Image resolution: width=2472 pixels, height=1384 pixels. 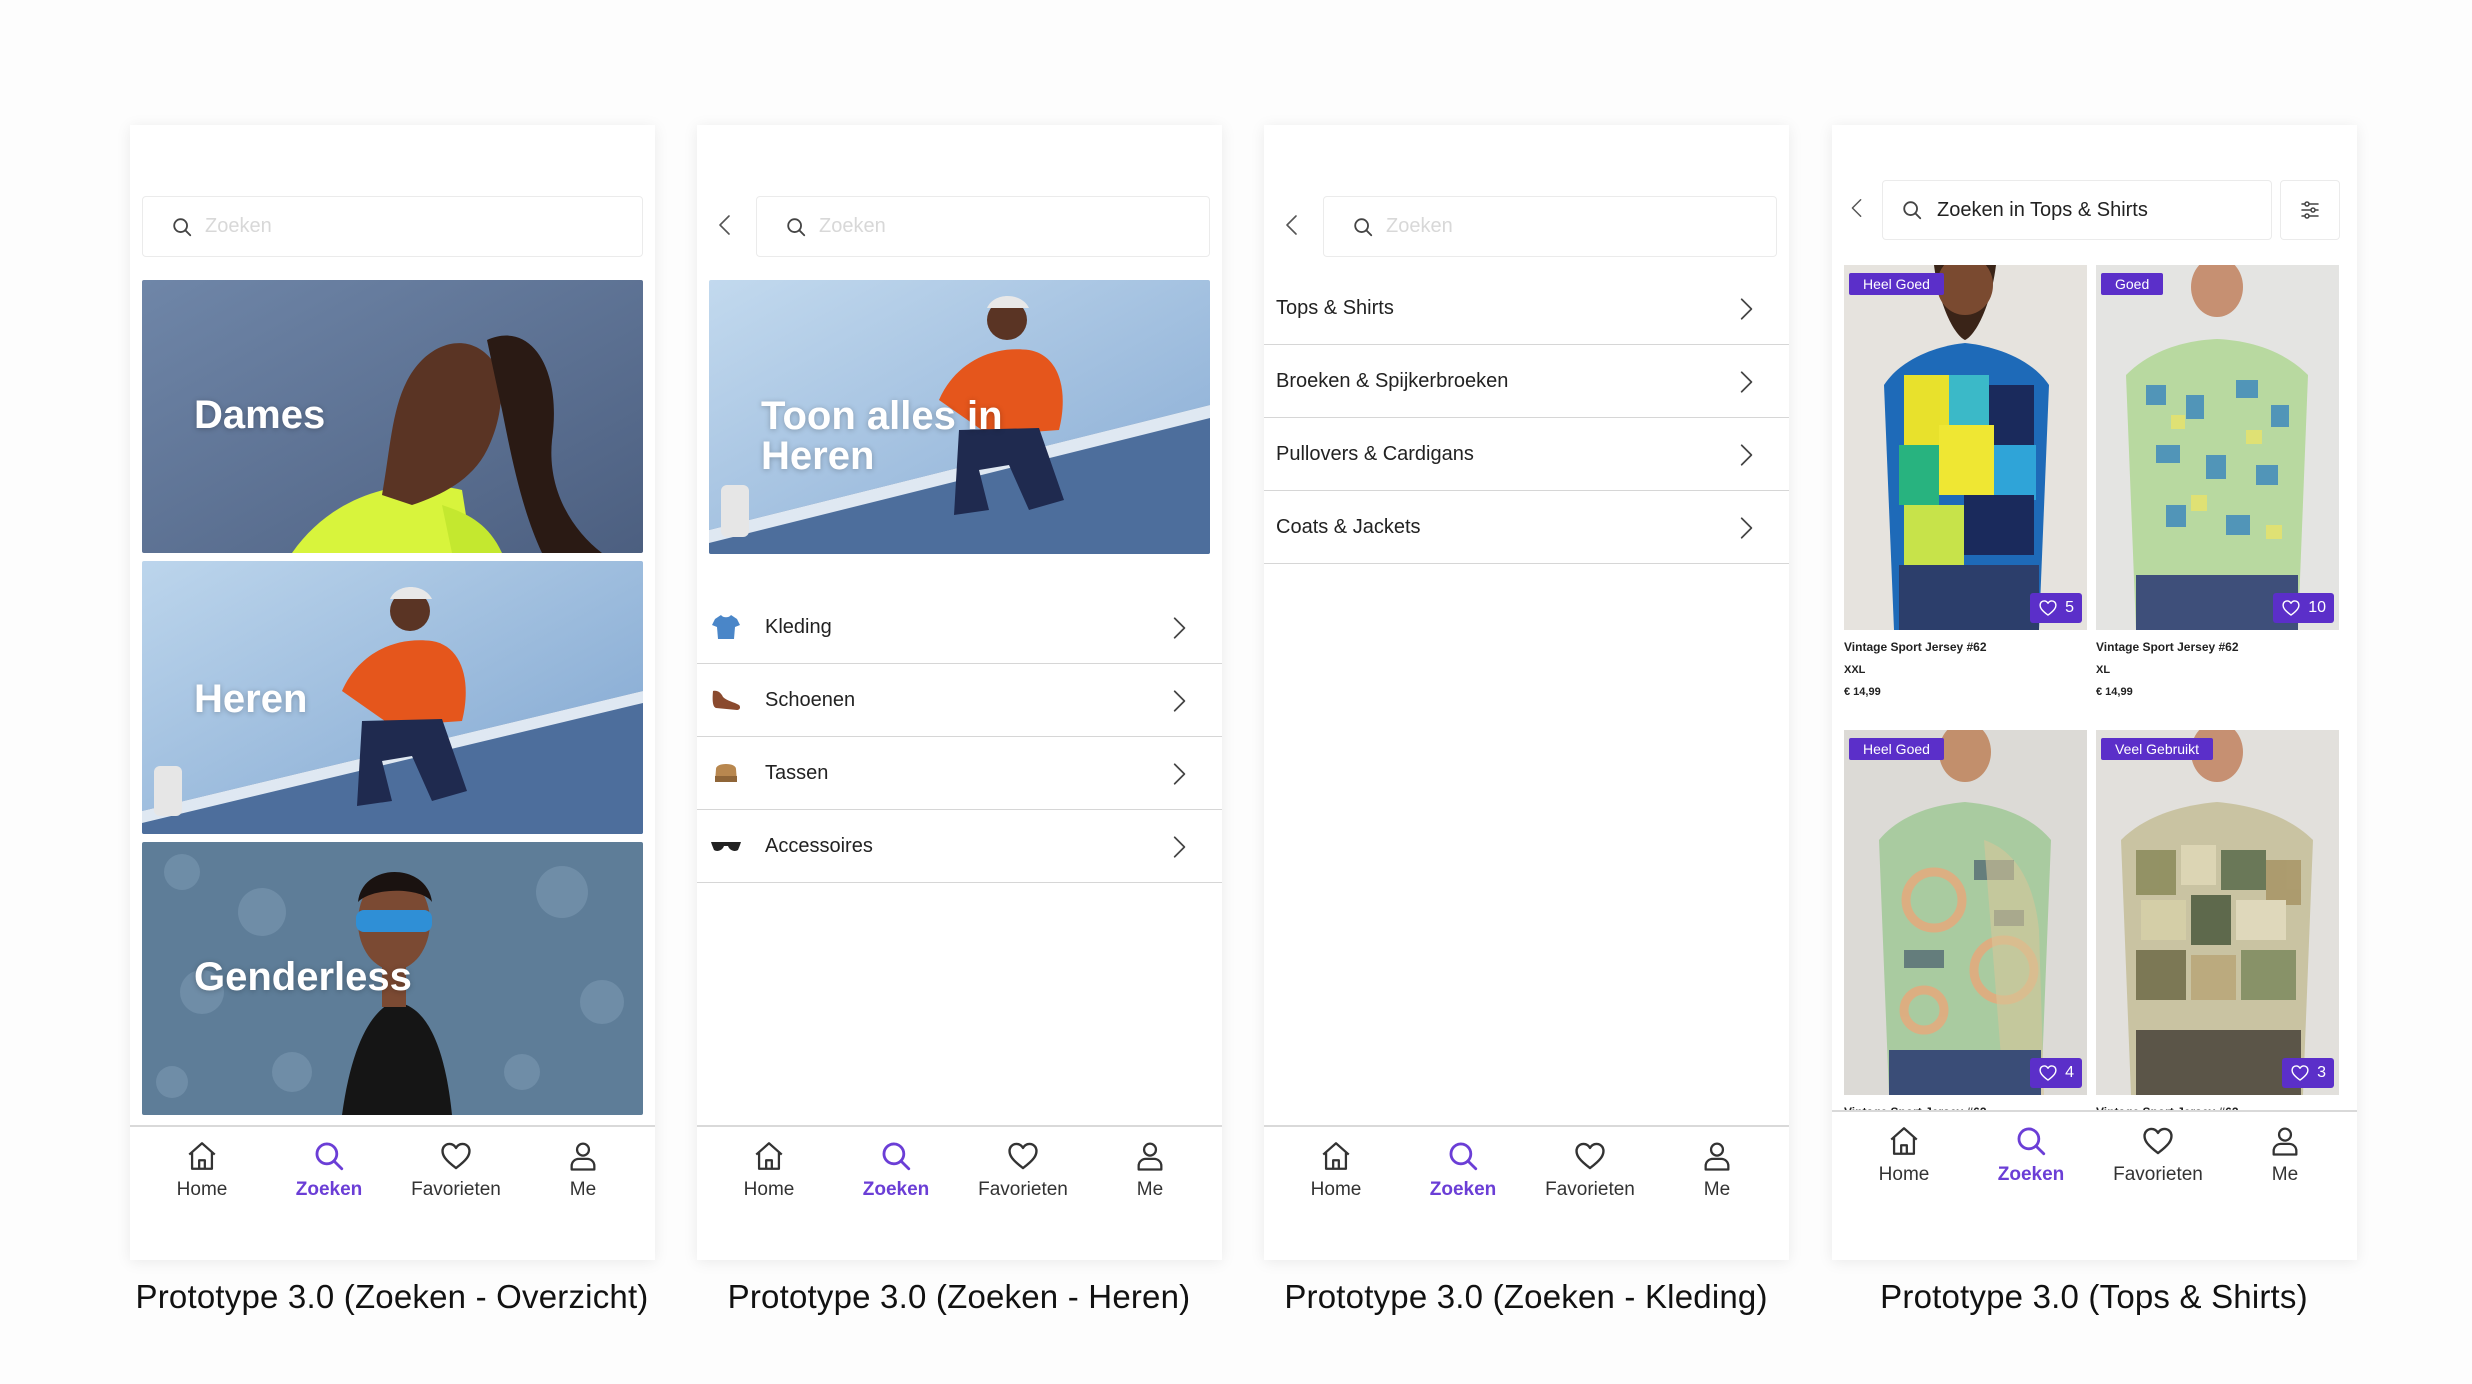 What do you see at coordinates (303, 977) in the screenshot?
I see `tile-label: Genderless` at bounding box center [303, 977].